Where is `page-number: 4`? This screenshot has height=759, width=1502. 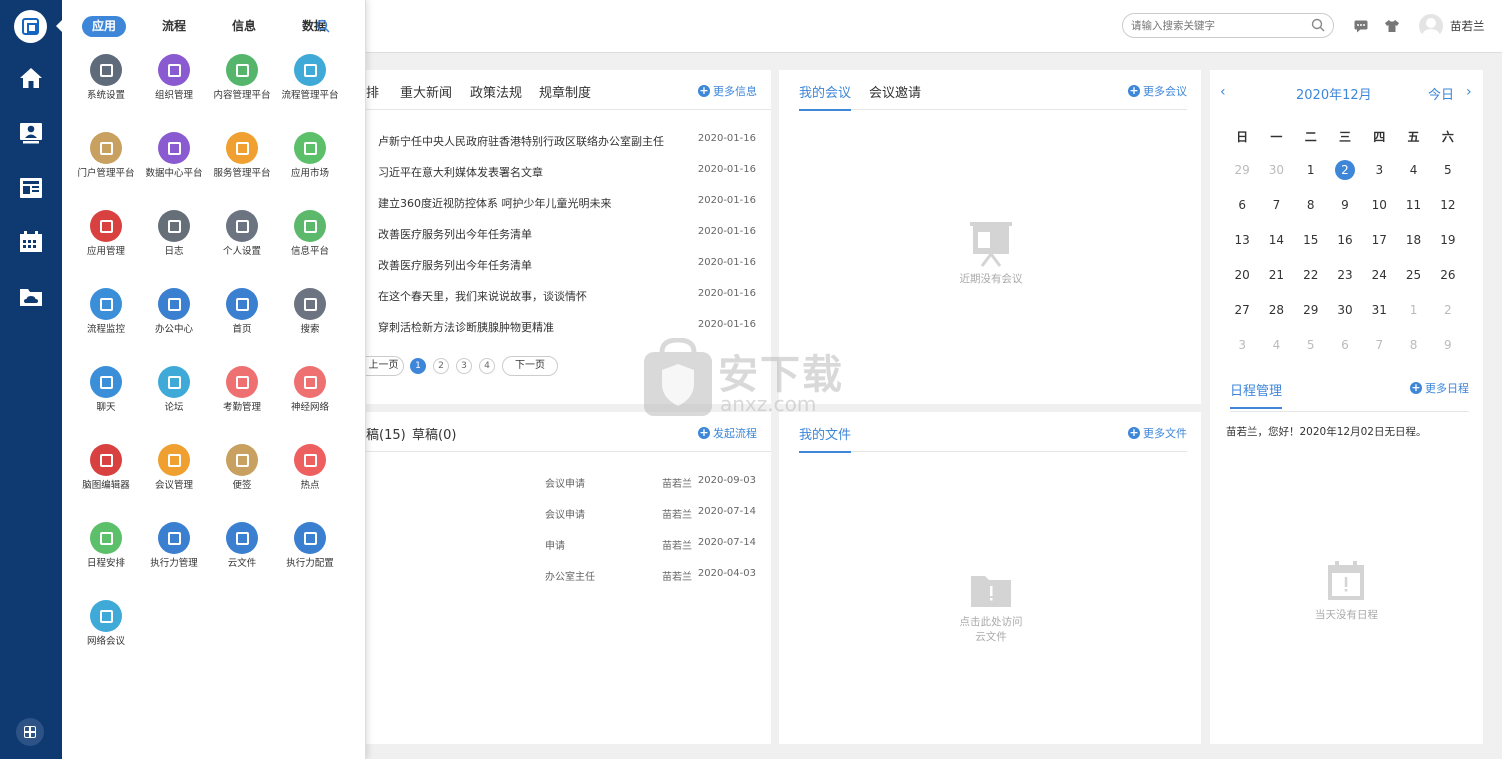 page-number: 4 is located at coordinates (487, 366).